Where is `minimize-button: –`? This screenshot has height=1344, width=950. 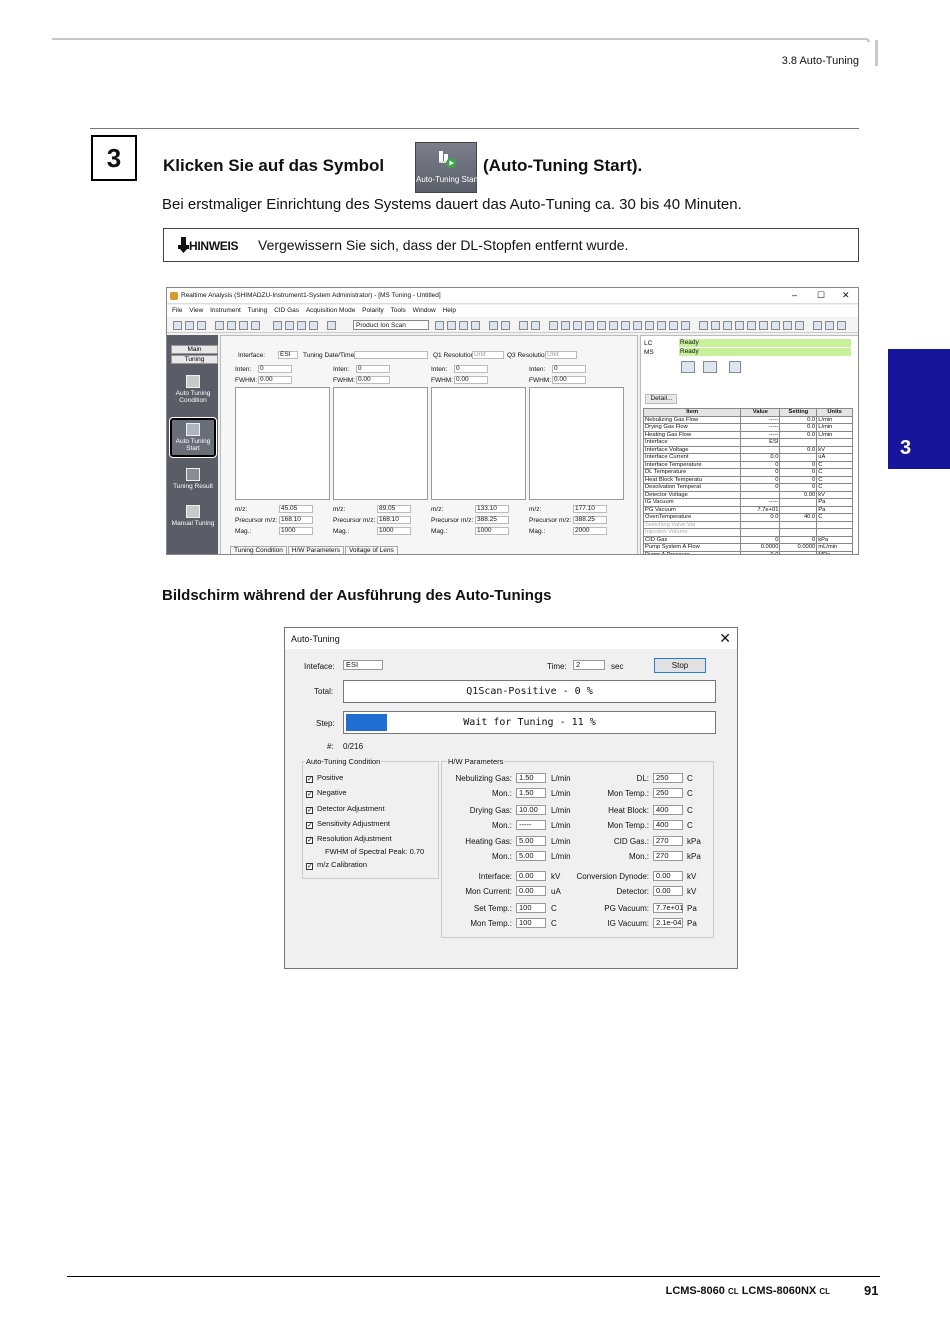
minimize-button: – is located at coordinates (794, 295).